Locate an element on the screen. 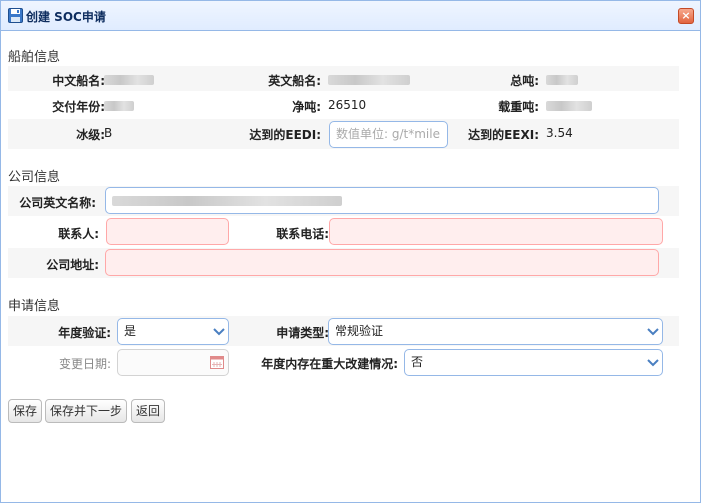 The width and height of the screenshot is (701, 503). application-type-select: 常规验证 is located at coordinates (495, 331).